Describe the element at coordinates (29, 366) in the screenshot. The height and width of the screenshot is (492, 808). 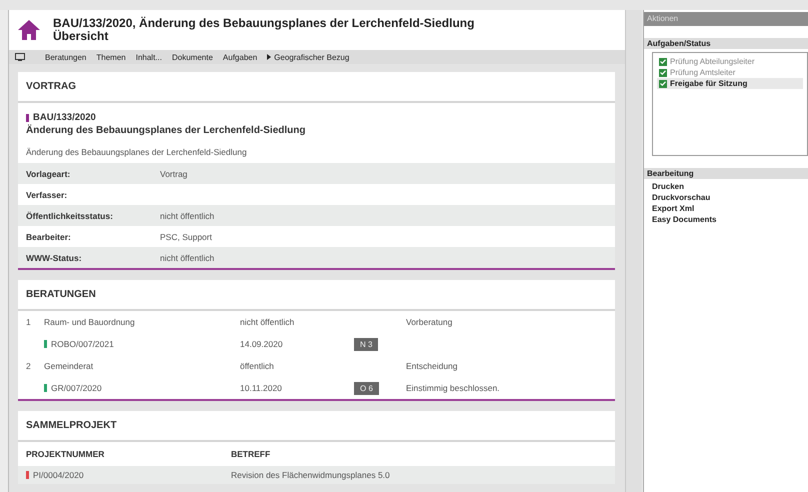
I see `row-number: 2` at that location.